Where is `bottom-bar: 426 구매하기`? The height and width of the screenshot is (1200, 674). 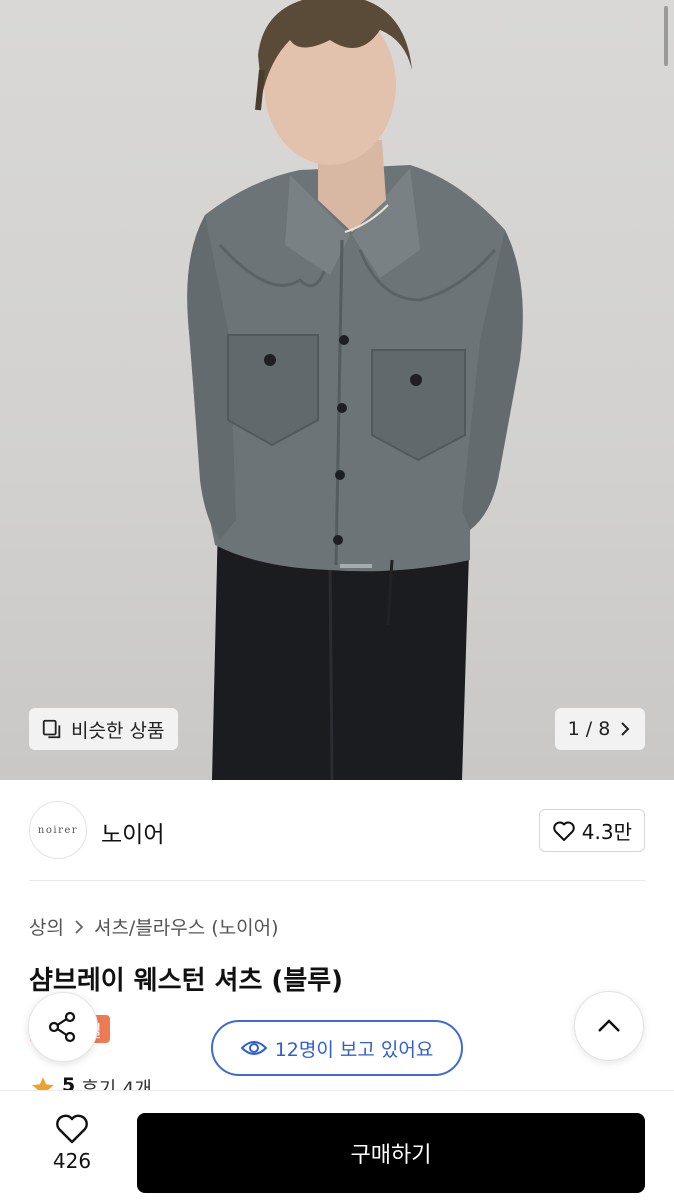 bottom-bar: 426 구매하기 is located at coordinates (337, 1145).